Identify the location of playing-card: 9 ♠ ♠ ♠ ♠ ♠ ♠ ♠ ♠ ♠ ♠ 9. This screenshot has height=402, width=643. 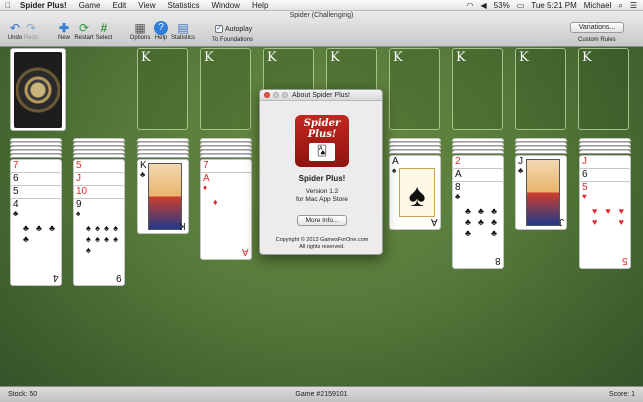
(99, 242).